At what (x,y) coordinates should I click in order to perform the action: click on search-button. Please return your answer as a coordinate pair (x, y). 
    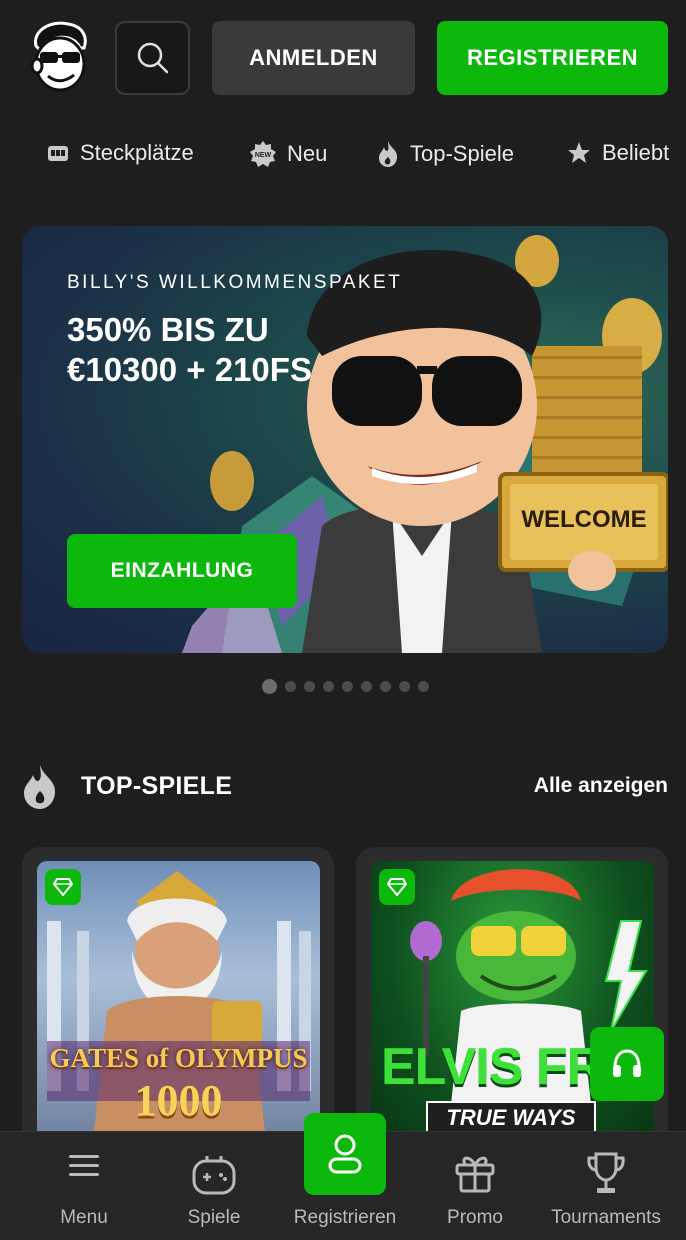
    Looking at the image, I should click on (152, 58).